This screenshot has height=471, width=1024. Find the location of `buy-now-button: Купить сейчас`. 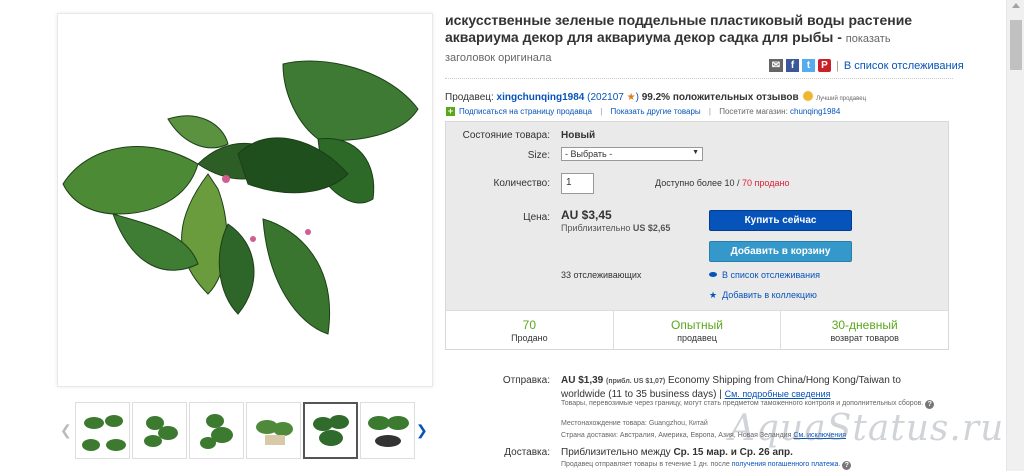

buy-now-button: Купить сейчас is located at coordinates (780, 220).